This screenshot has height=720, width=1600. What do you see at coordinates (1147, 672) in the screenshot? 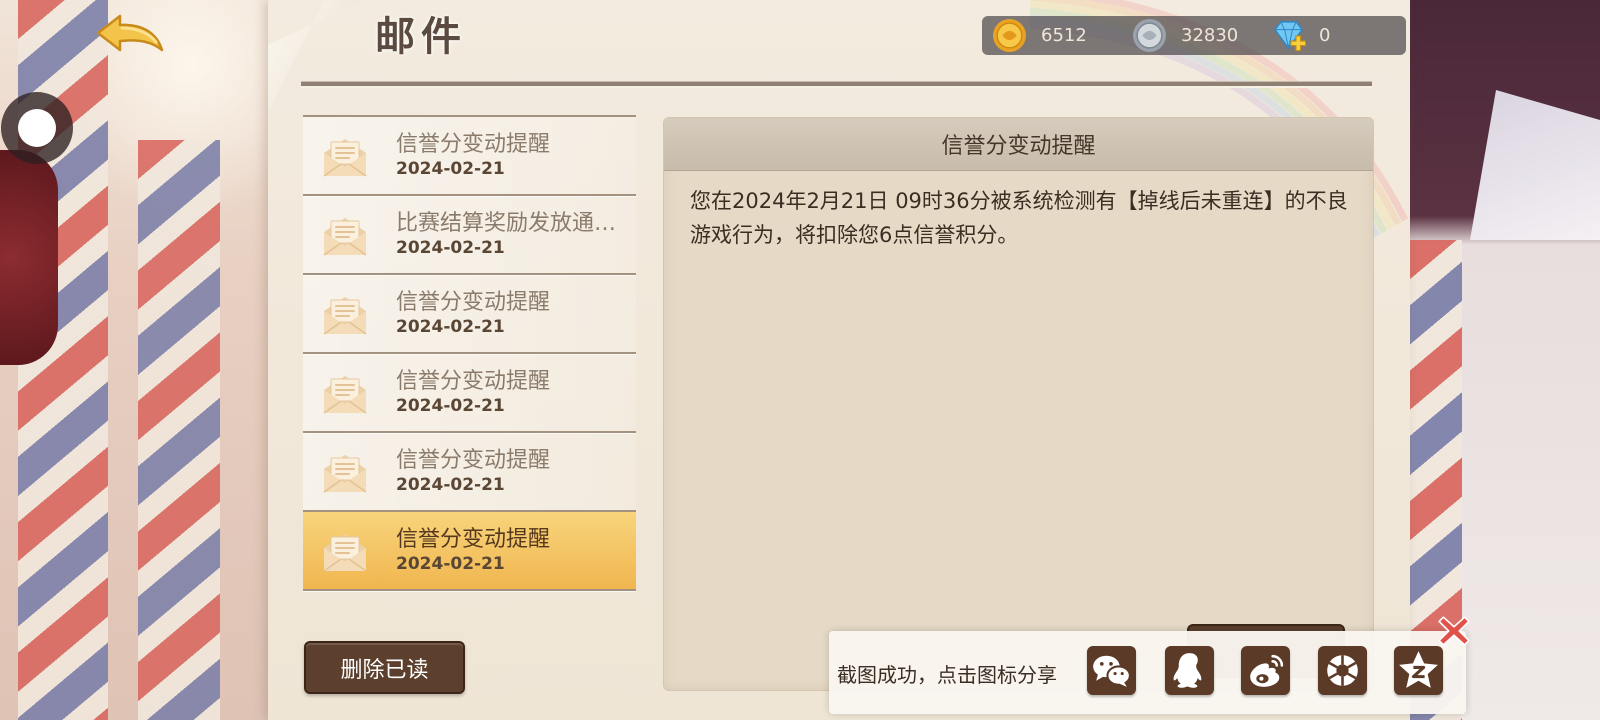
I see `screenshot-share-bar: 截图成功，点击图标分享` at bounding box center [1147, 672].